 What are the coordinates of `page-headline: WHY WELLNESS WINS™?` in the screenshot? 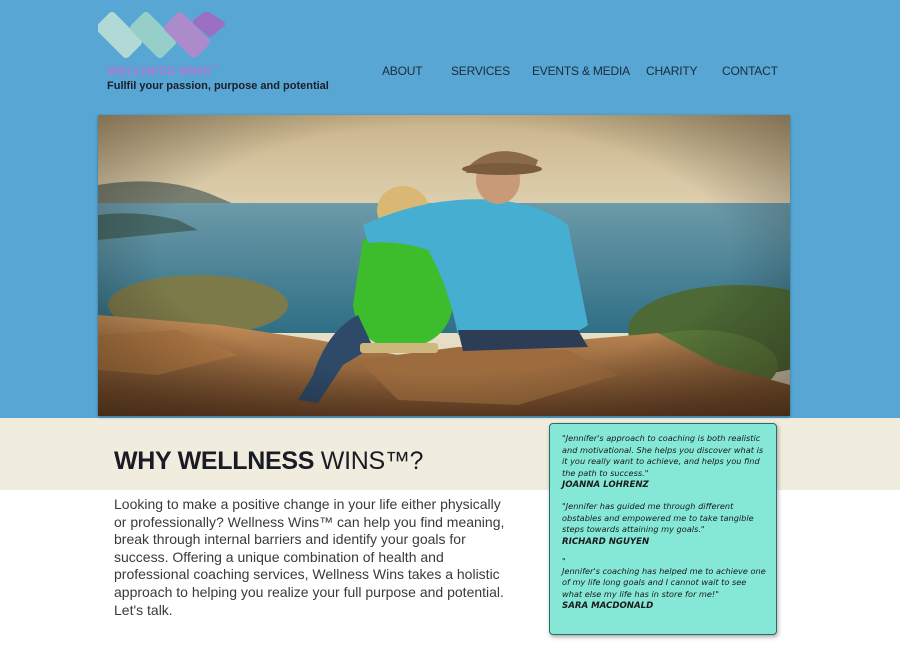 It's located at (268, 461).